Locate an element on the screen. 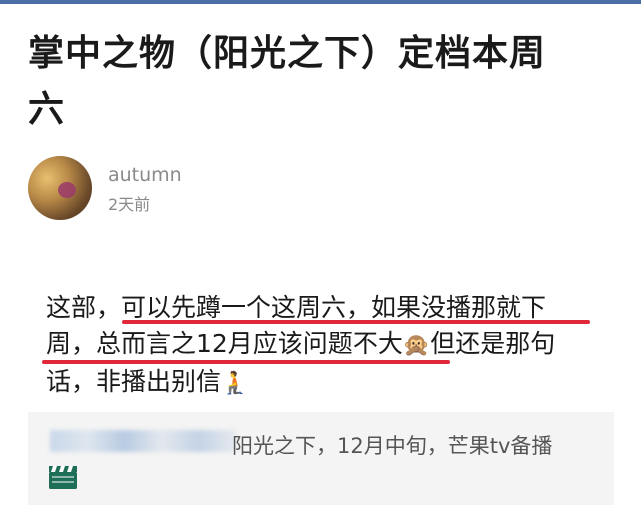  body-line-2-highlight: 周，总而言之12月应该问题不大 is located at coordinates (224, 343).